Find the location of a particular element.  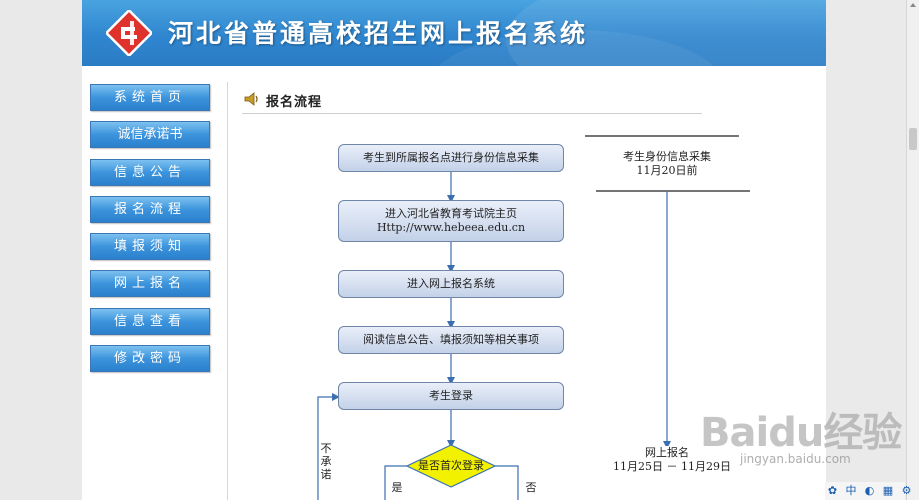

keyboard-icon: ▦ is located at coordinates (888, 491).